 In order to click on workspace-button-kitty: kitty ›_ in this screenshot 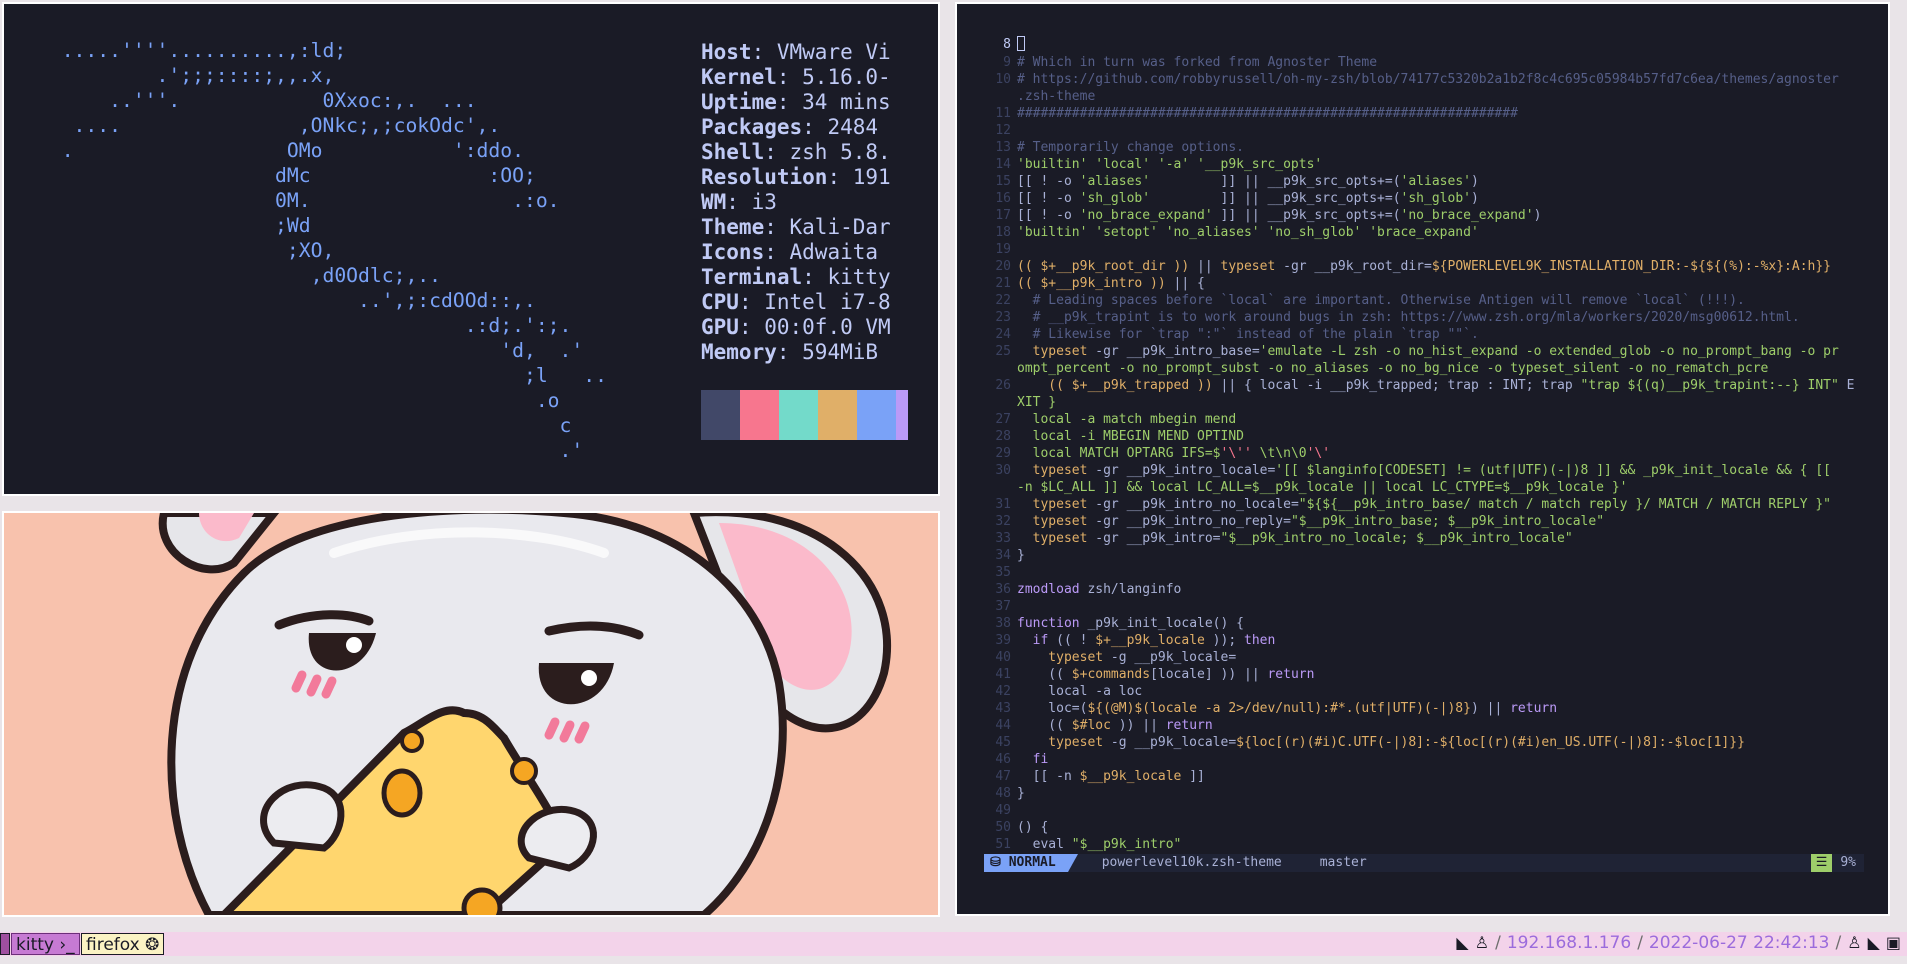, I will do `click(45, 944)`.